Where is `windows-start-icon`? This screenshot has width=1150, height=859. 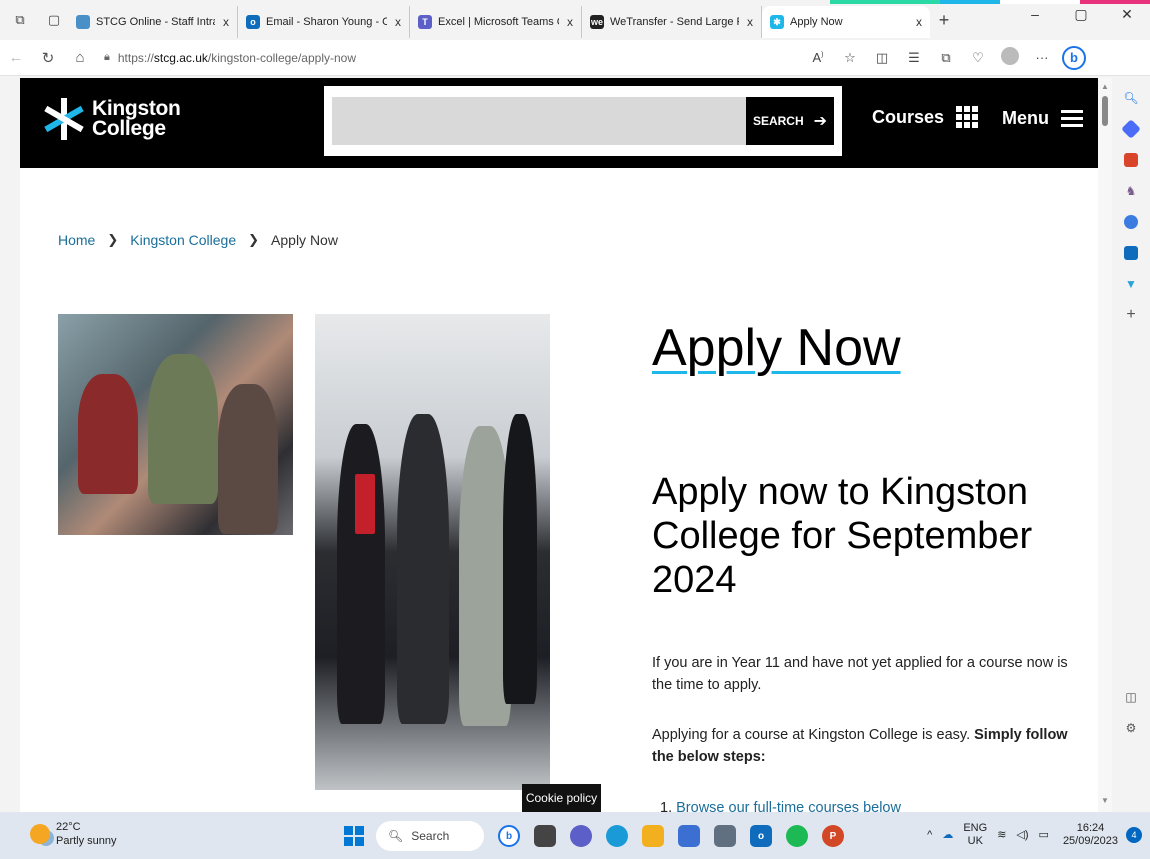
windows-start-icon is located at coordinates (354, 836).